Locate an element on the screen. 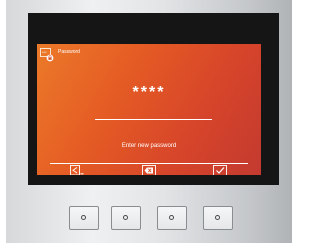 Image resolution: width=320 pixels, height=243 pixels. back-icon is located at coordinates (77, 170).